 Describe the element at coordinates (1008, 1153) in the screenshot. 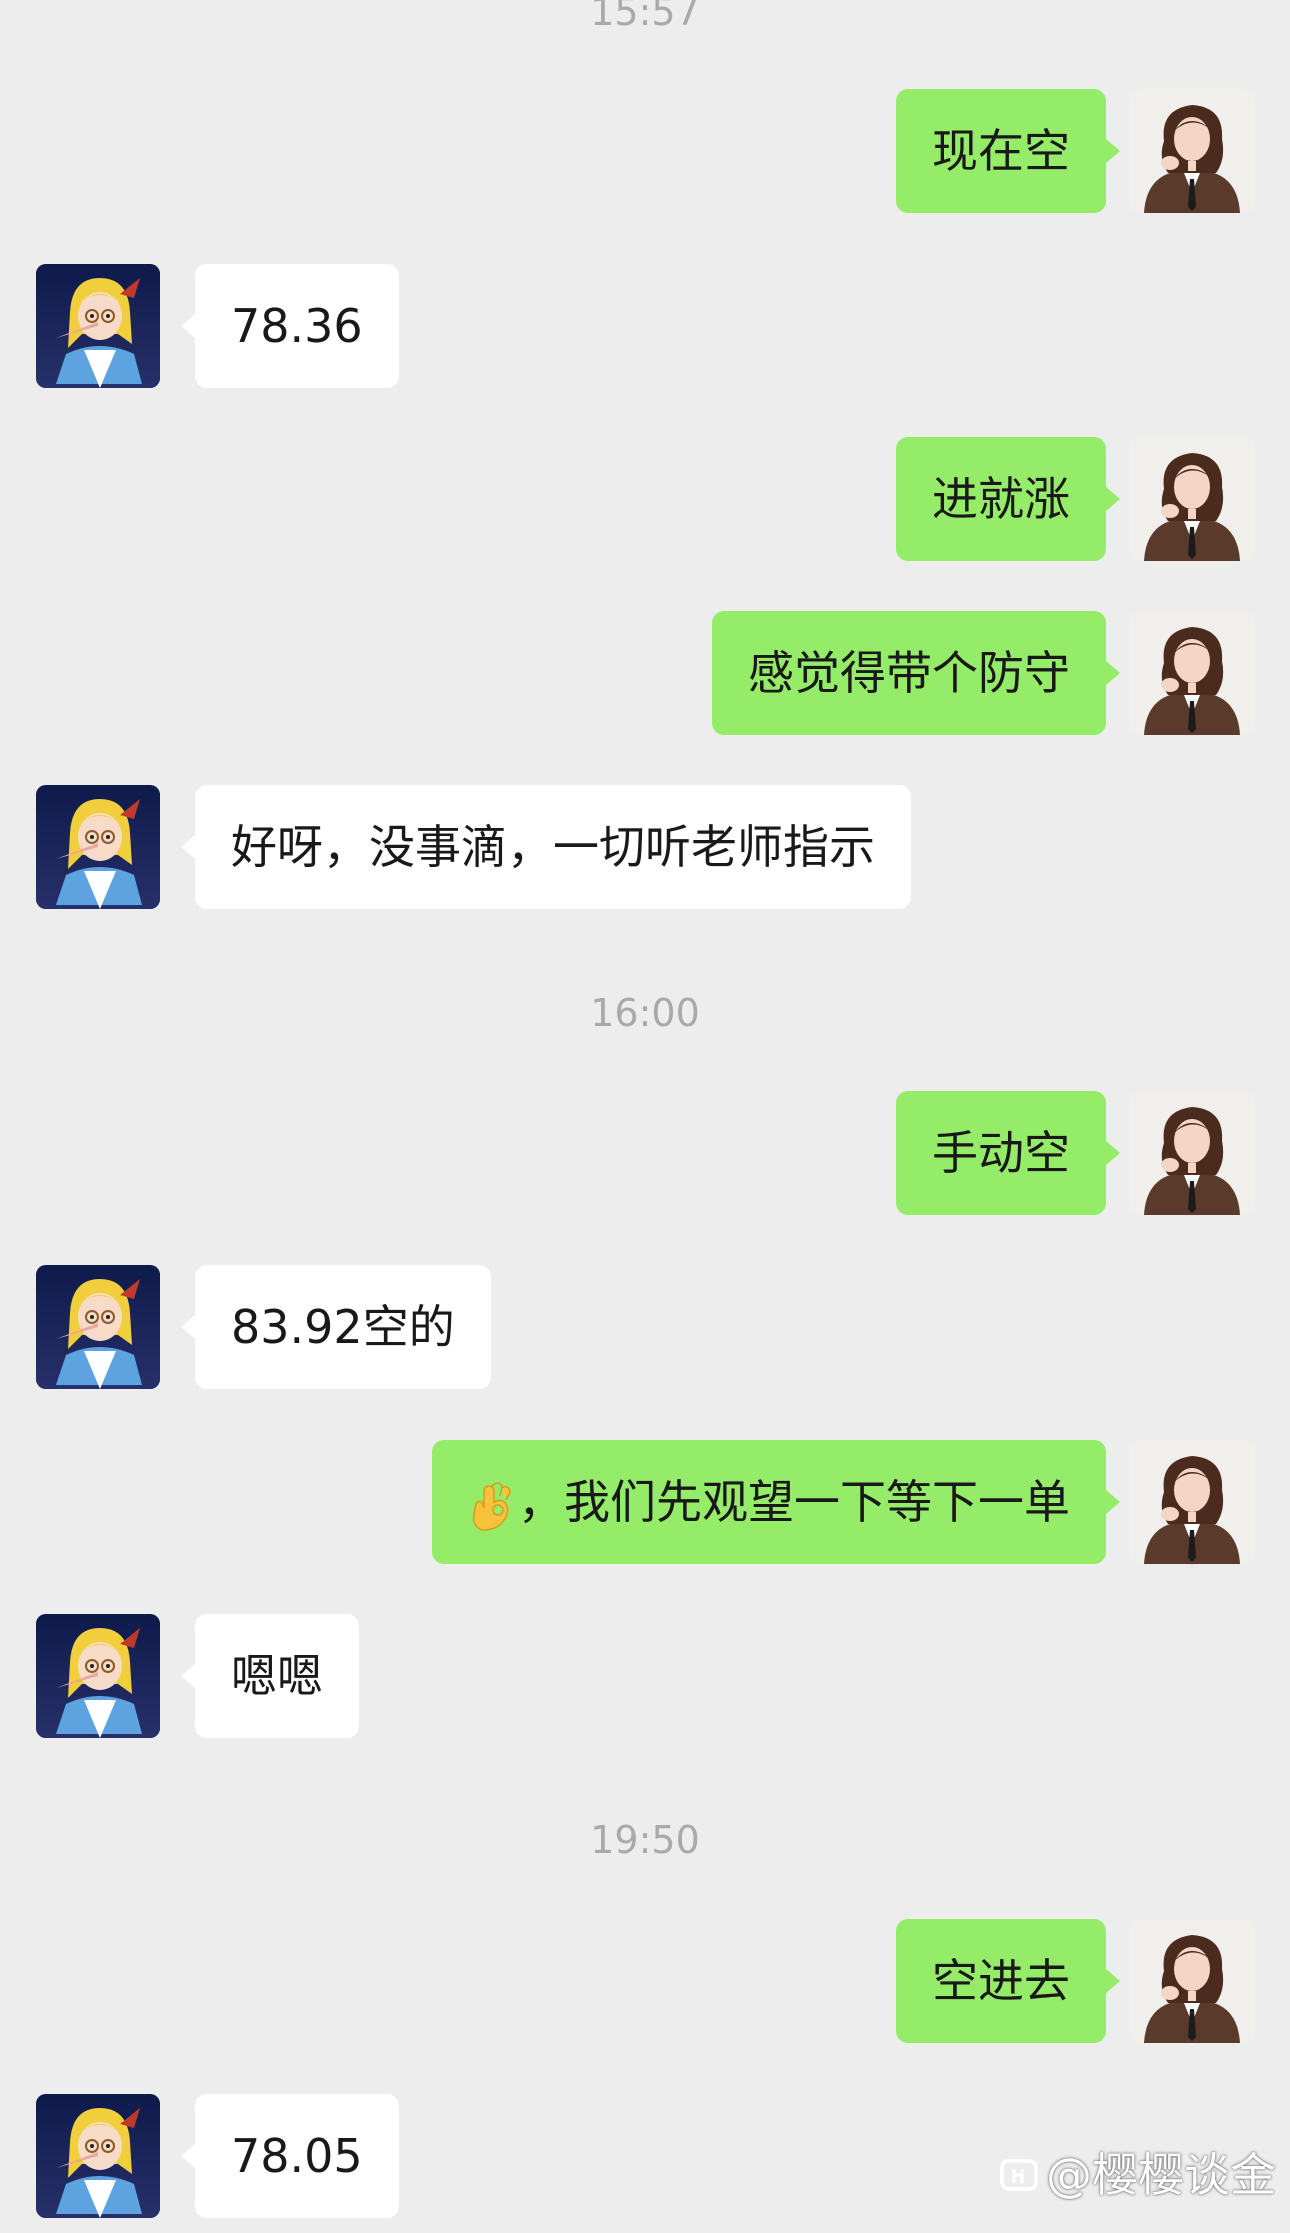

I see `message-bubble: 手动空` at that location.